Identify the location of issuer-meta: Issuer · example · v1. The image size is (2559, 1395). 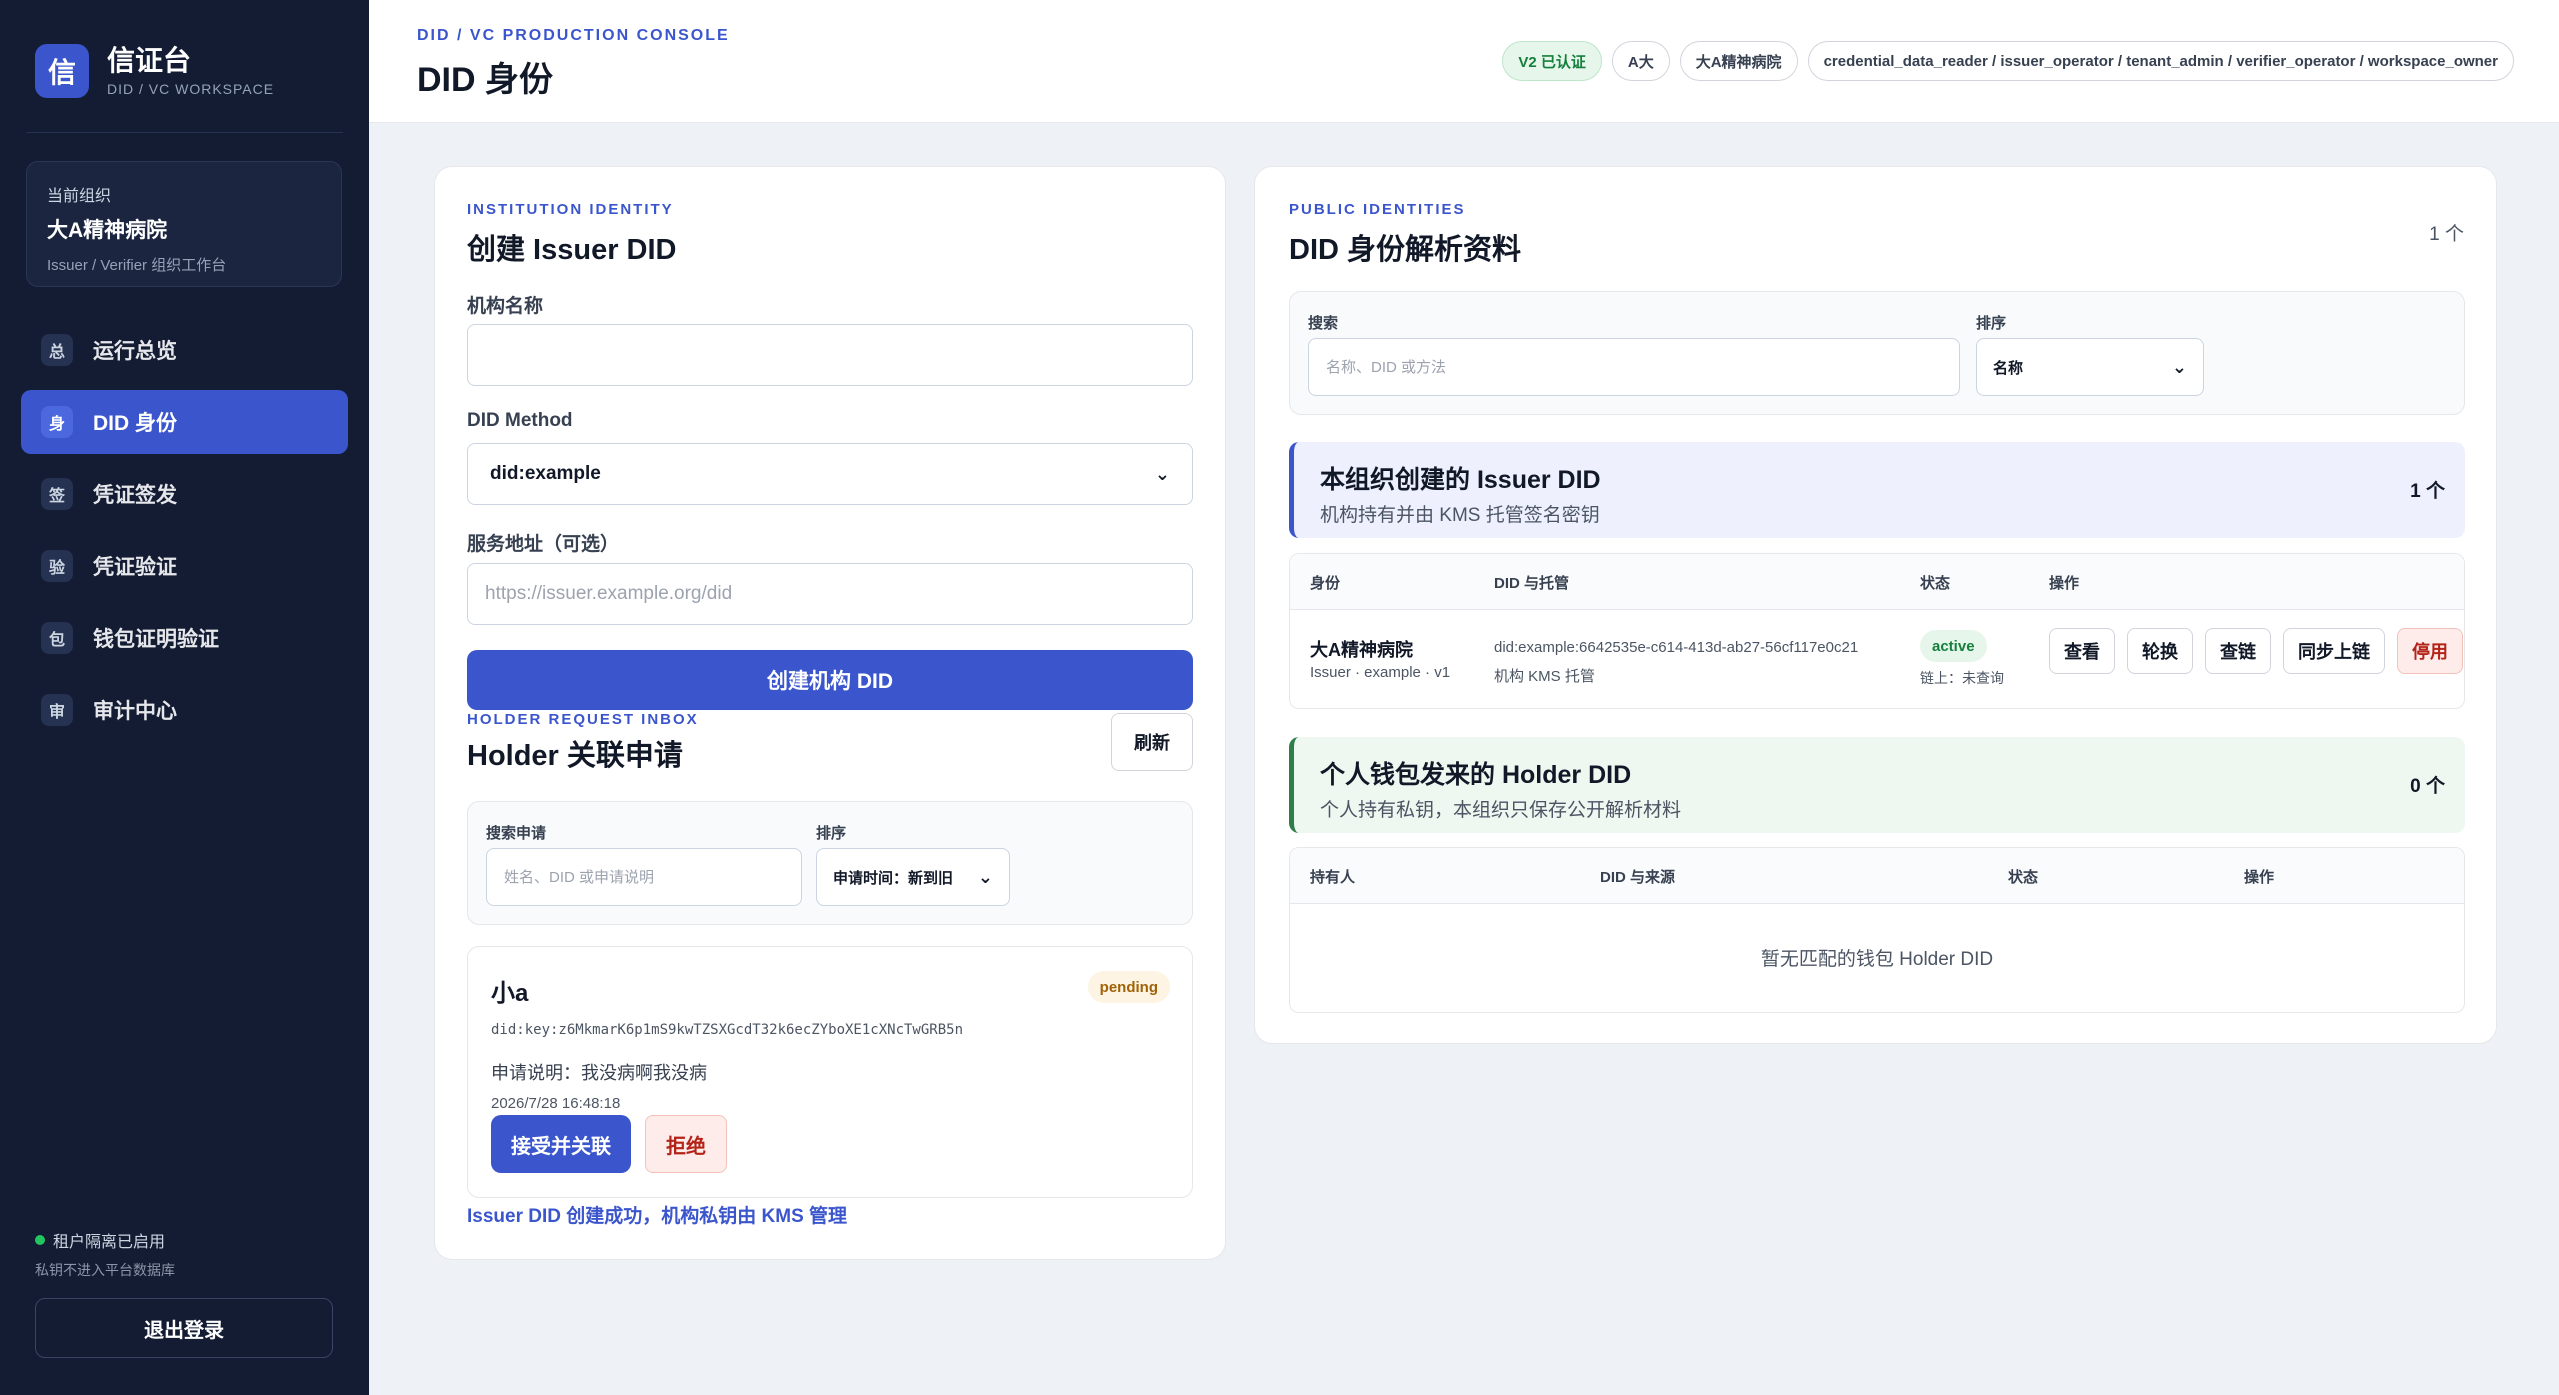
(1380, 672).